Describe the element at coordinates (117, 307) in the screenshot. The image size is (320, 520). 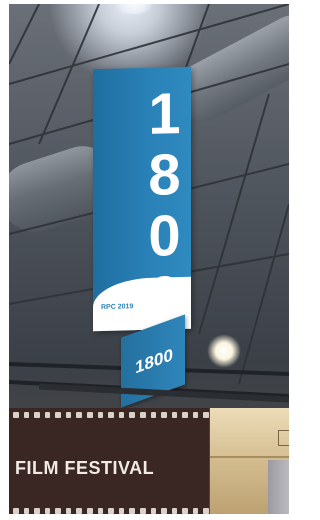
I see `event-logo: RPC 2019` at that location.